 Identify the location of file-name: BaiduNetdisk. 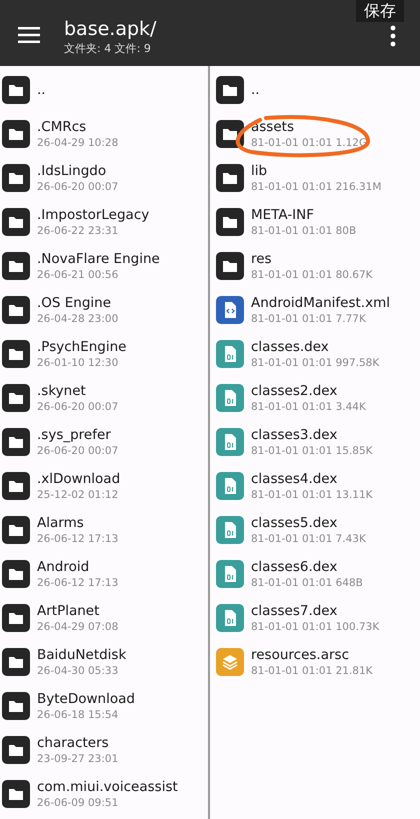
(81, 655).